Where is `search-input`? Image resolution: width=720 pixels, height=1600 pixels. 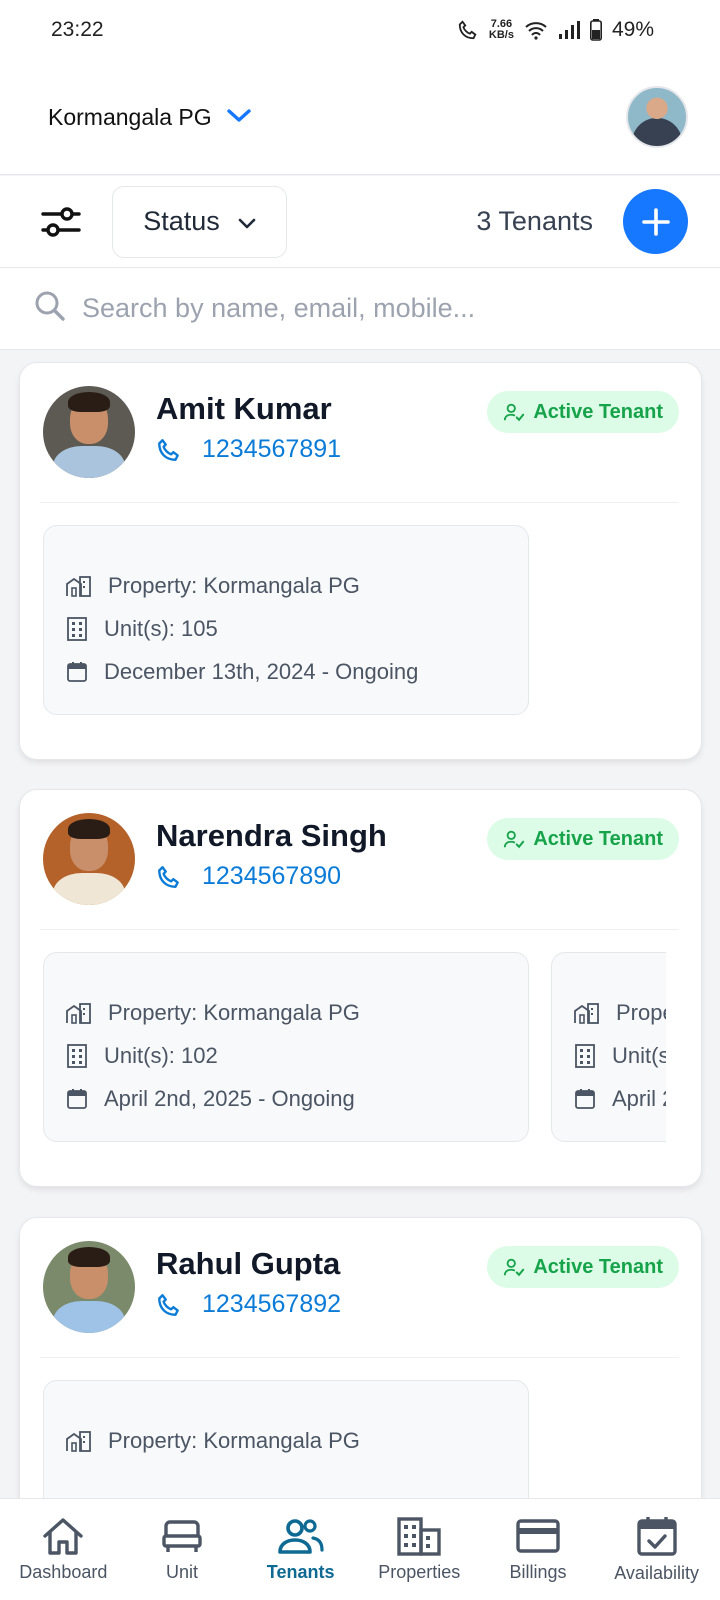 search-input is located at coordinates (362, 308).